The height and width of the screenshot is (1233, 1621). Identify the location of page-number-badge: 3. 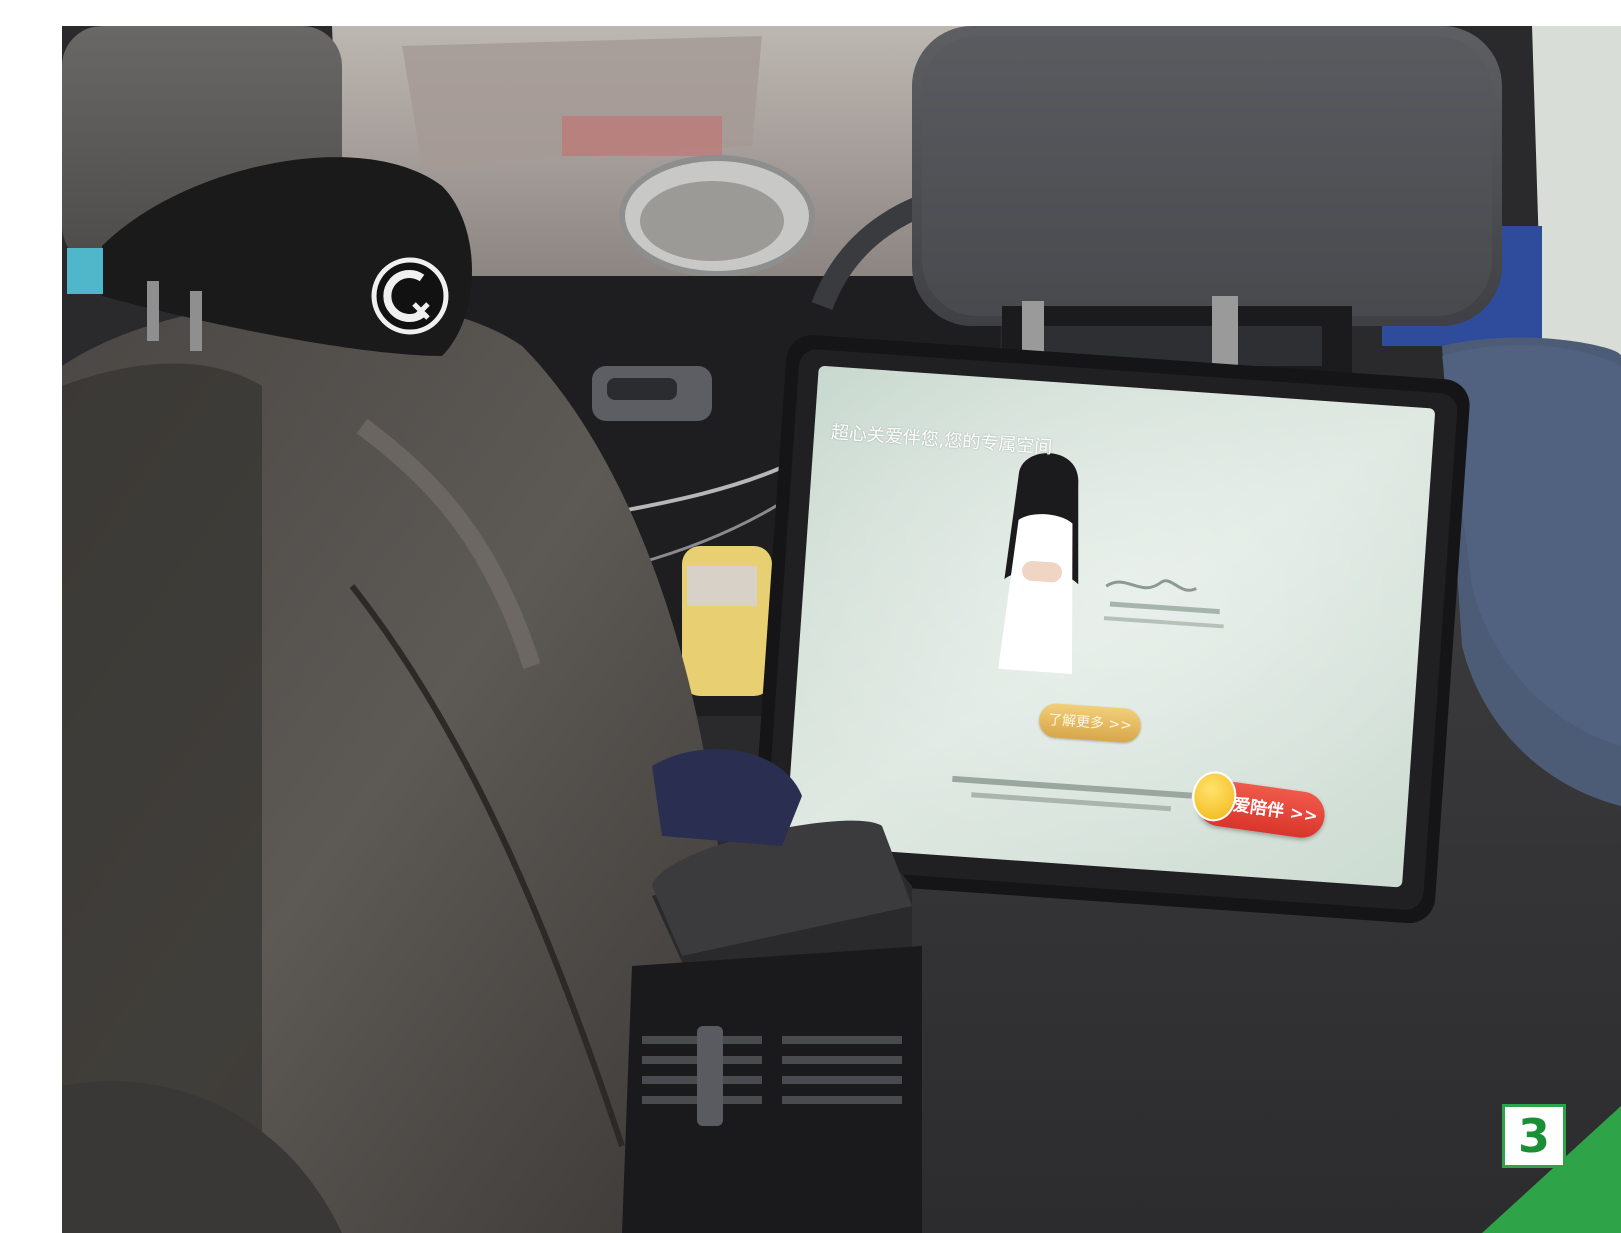
(1534, 1136).